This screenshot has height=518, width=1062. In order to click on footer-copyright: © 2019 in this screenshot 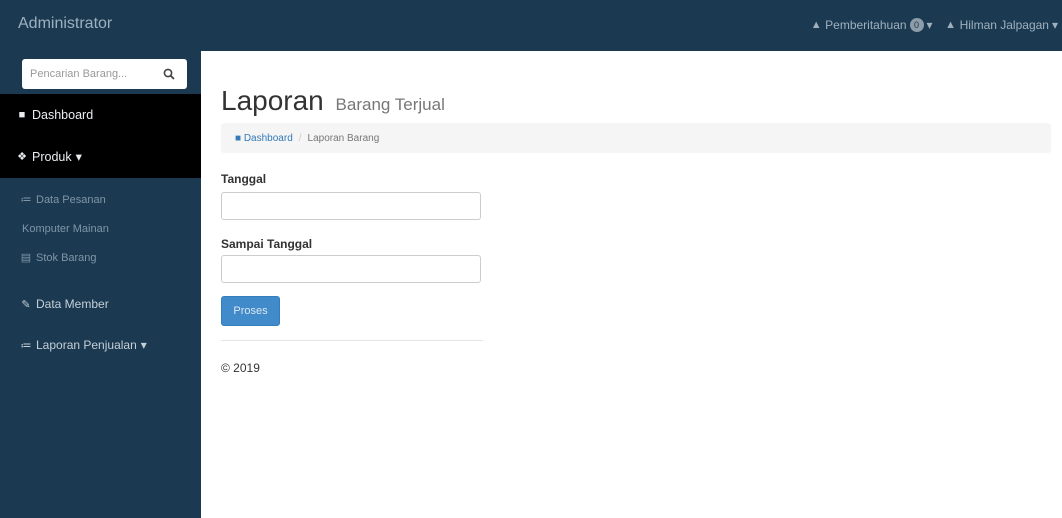, I will do `click(240, 368)`.